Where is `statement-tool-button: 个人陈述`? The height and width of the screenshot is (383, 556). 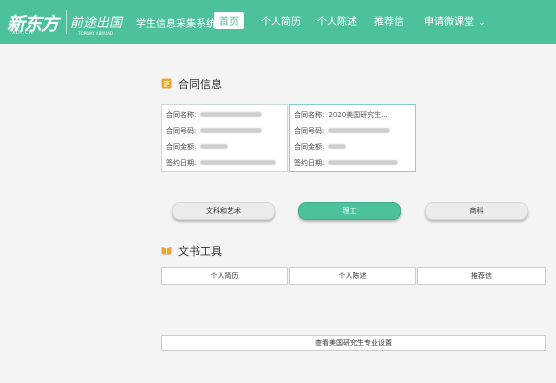
statement-tool-button: 个人陈述 is located at coordinates (352, 276).